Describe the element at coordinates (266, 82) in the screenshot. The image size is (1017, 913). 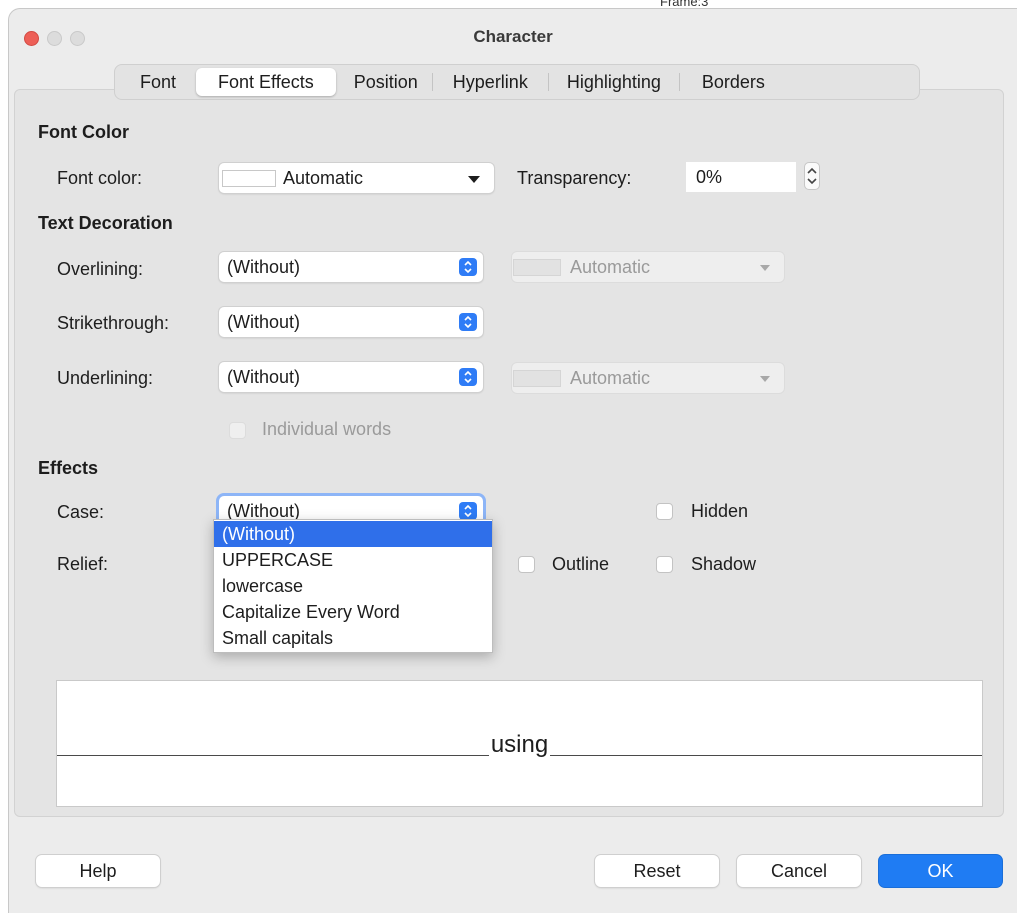
I see `tab-font-effects: Font Effects` at that location.